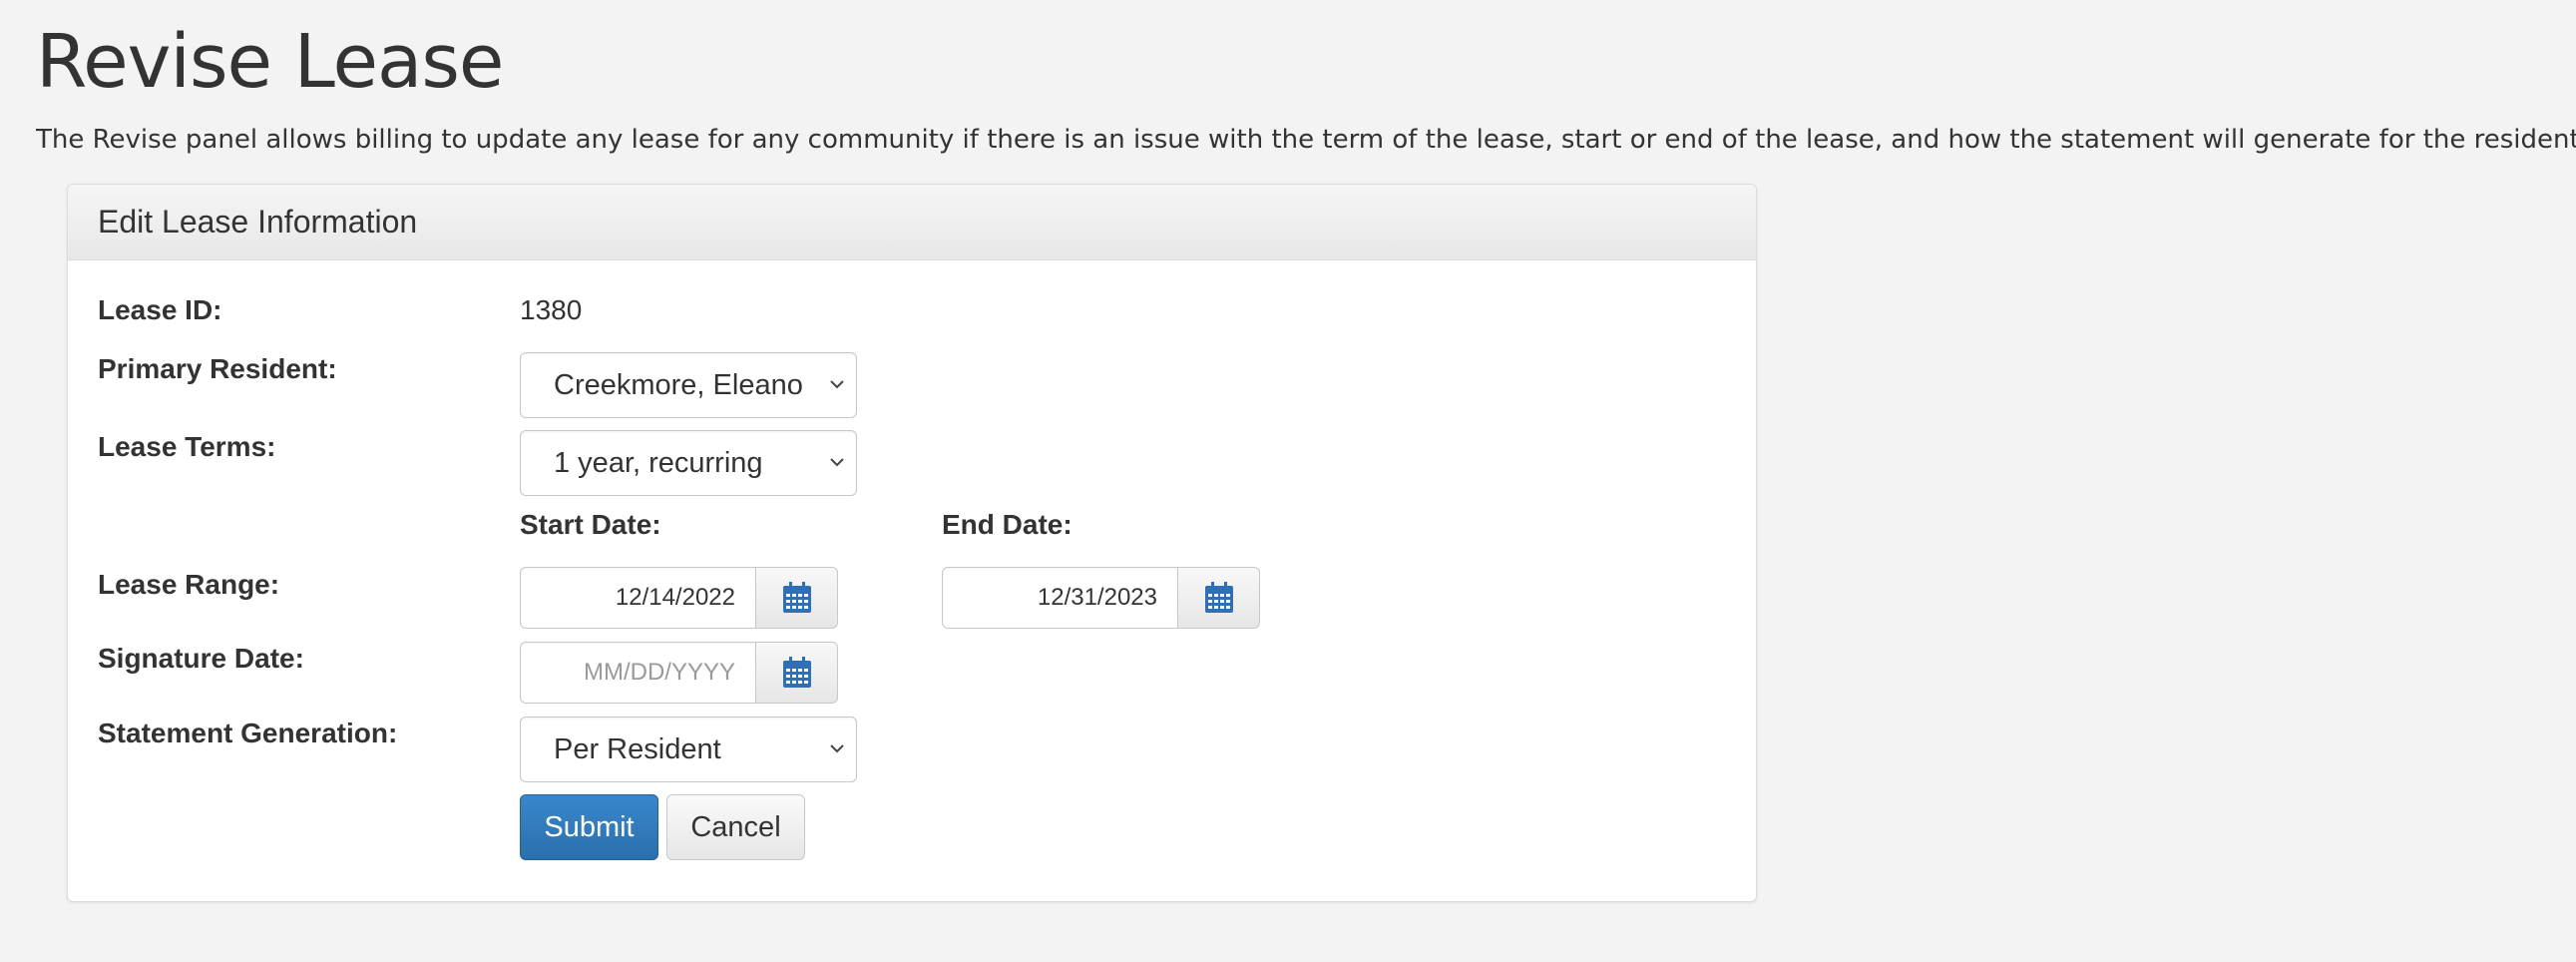 The image size is (2576, 962). I want to click on primary-resident-select: Creekmore, Eleanor, so click(688, 385).